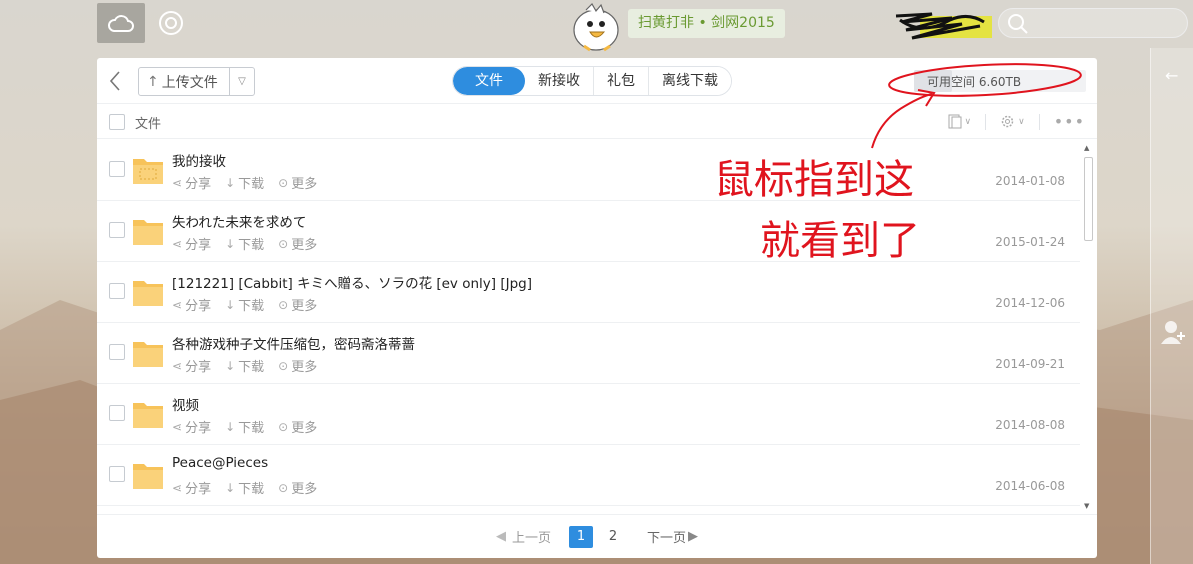  Describe the element at coordinates (959, 121) in the screenshot. I see `view-mode-button: ∨` at that location.